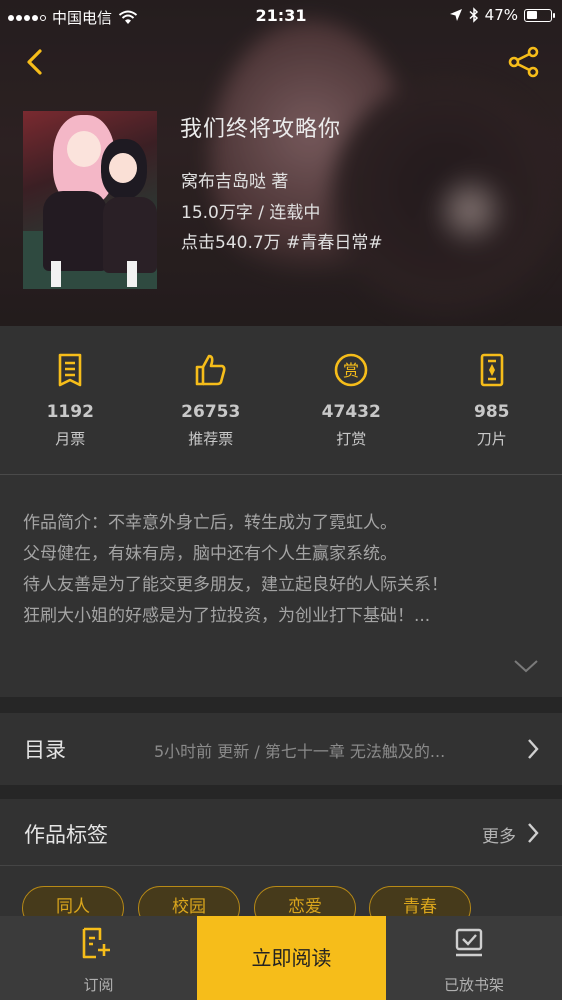 Image resolution: width=562 pixels, height=1000 pixels. I want to click on chevron-left-icon, so click(34, 62).